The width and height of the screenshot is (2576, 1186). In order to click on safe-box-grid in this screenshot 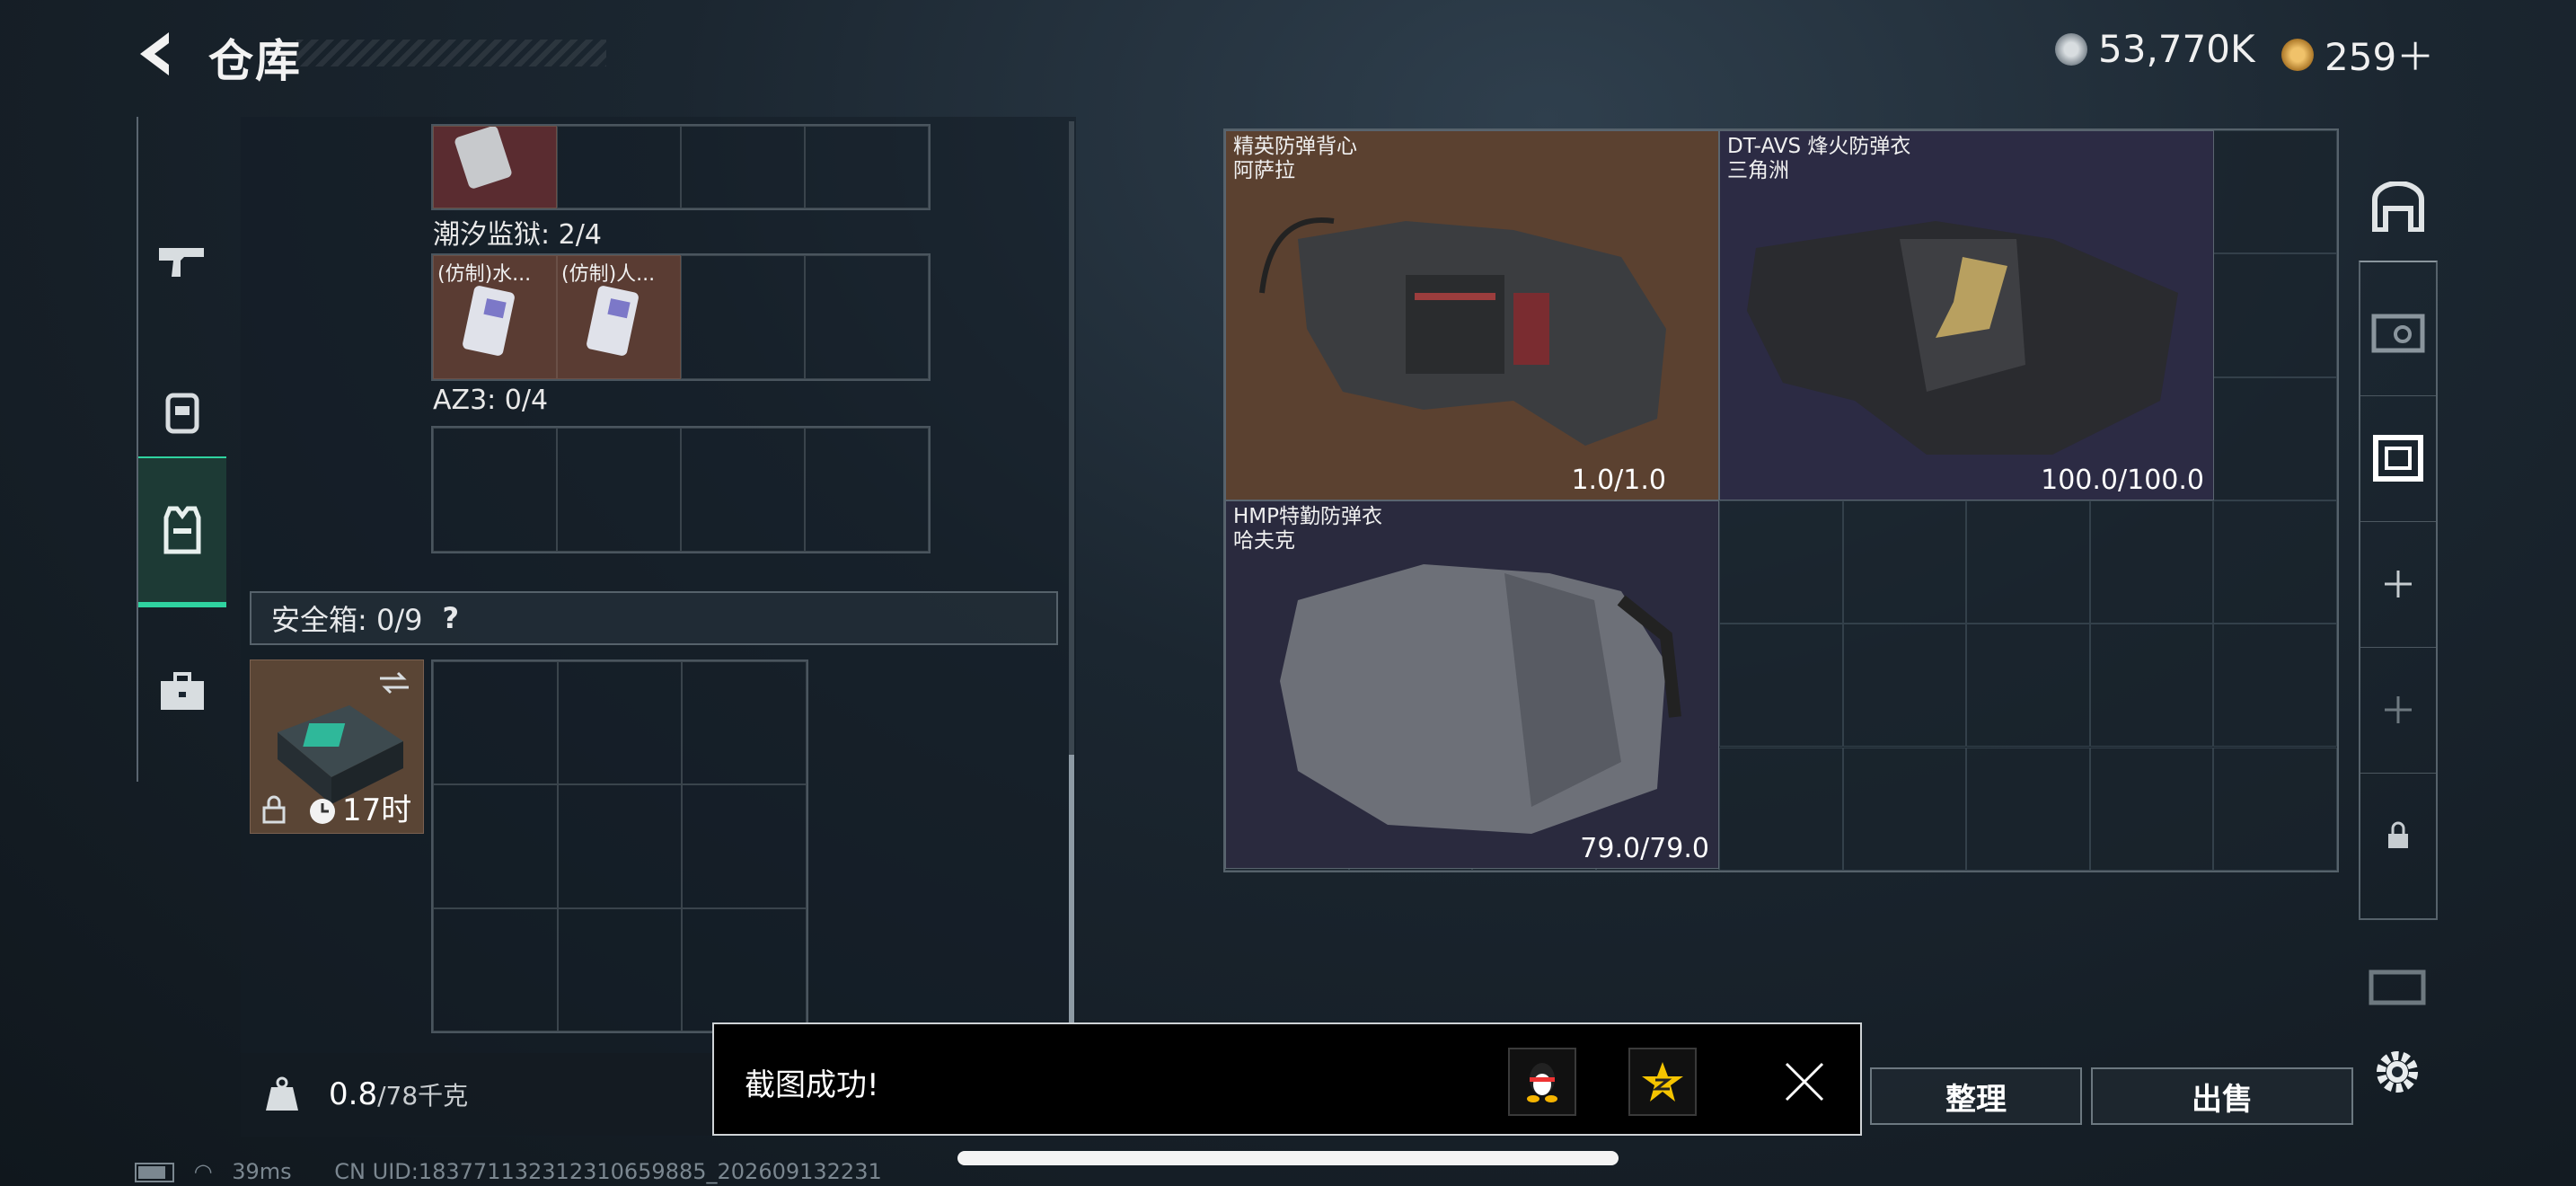, I will do `click(619, 846)`.